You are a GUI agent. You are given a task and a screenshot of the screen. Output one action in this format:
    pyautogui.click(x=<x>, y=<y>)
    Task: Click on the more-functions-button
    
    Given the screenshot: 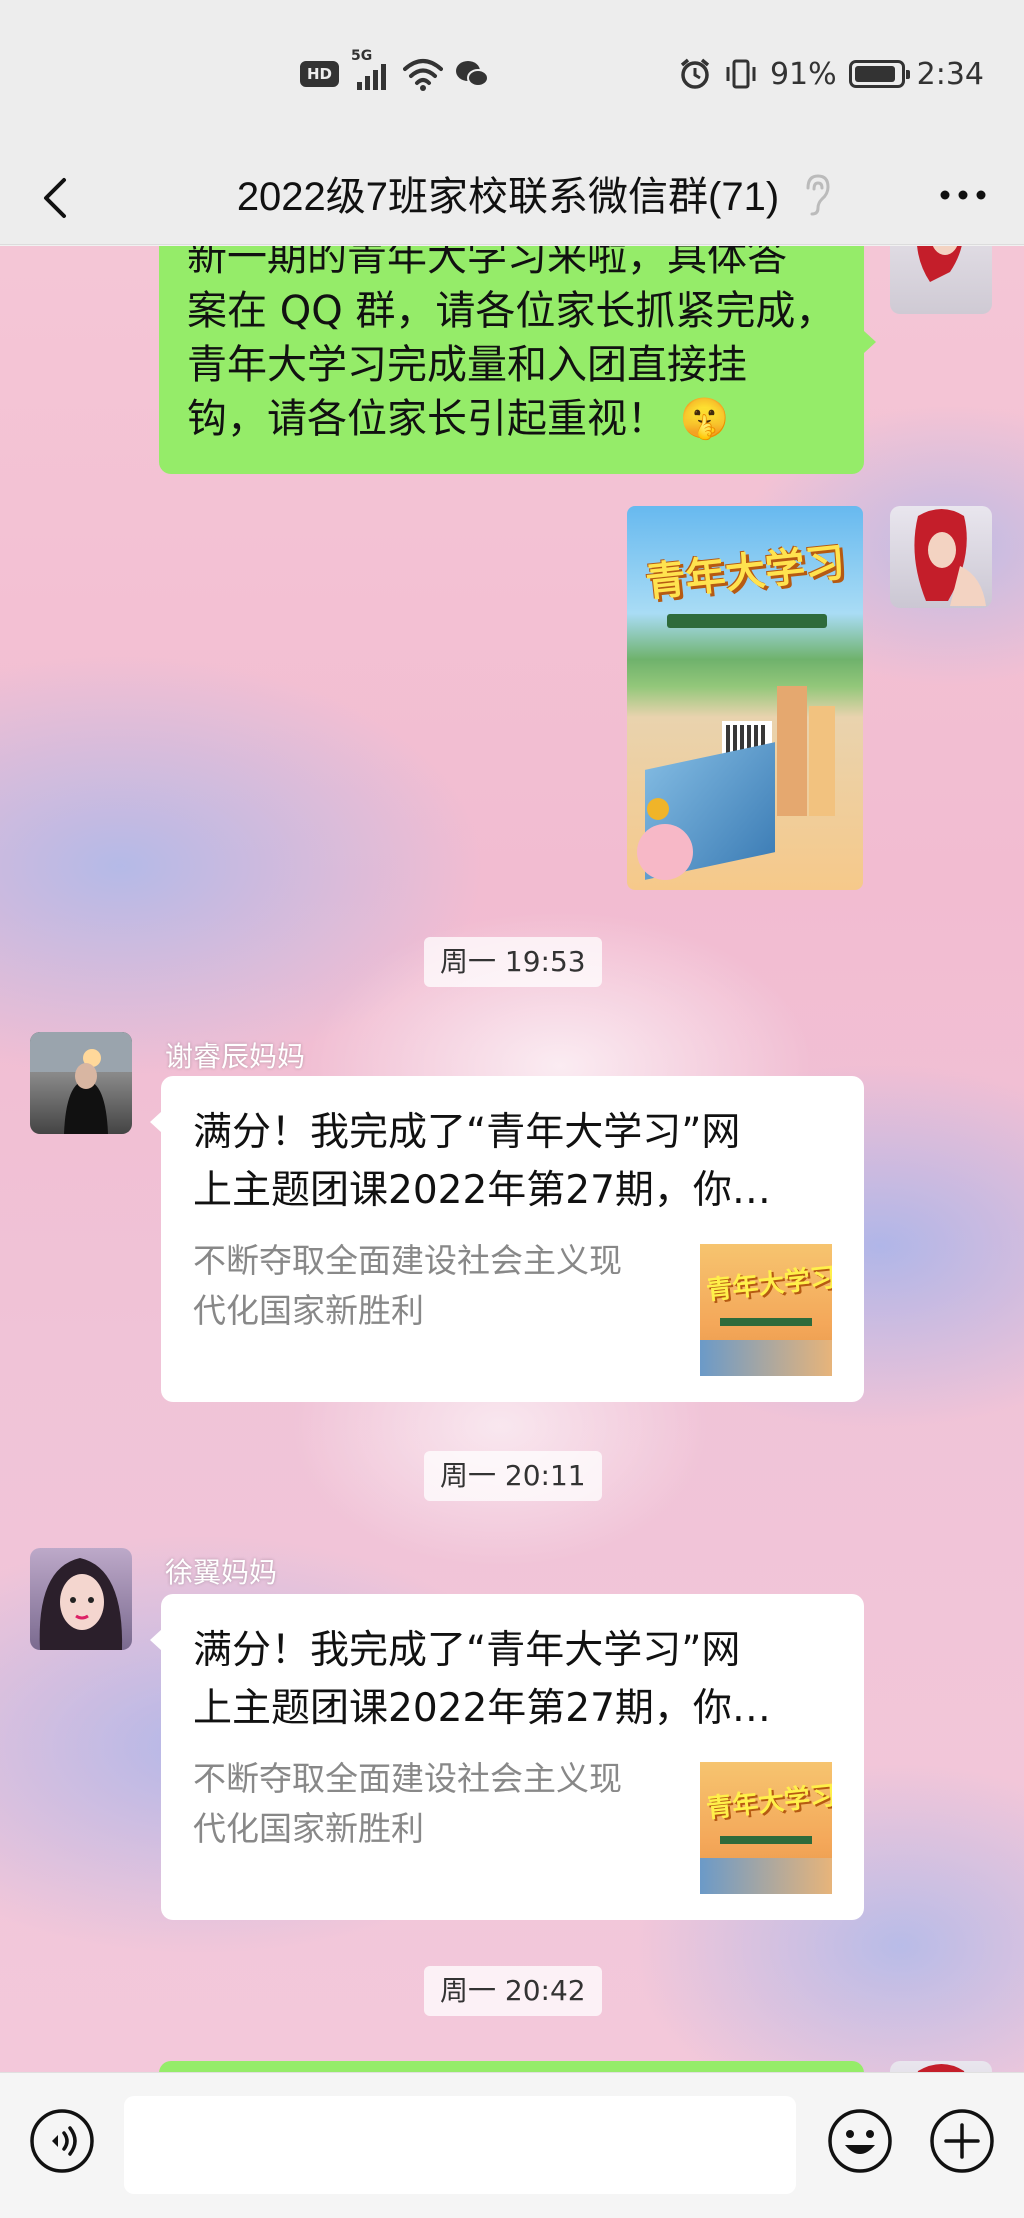 What is the action you would take?
    pyautogui.click(x=962, y=2141)
    